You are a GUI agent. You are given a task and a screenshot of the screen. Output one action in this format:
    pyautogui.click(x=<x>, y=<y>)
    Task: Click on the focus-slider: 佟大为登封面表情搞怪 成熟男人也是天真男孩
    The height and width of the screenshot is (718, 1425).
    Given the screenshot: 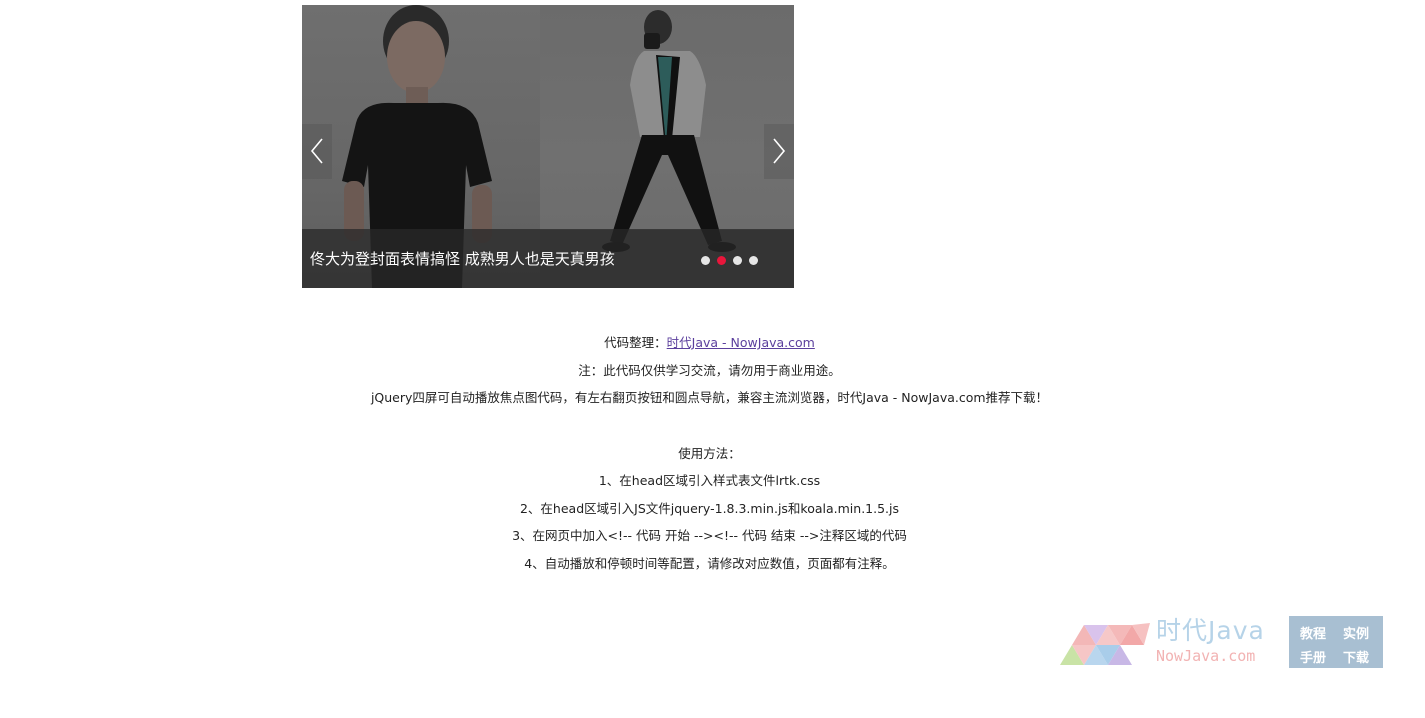 What is the action you would take?
    pyautogui.click(x=548, y=146)
    